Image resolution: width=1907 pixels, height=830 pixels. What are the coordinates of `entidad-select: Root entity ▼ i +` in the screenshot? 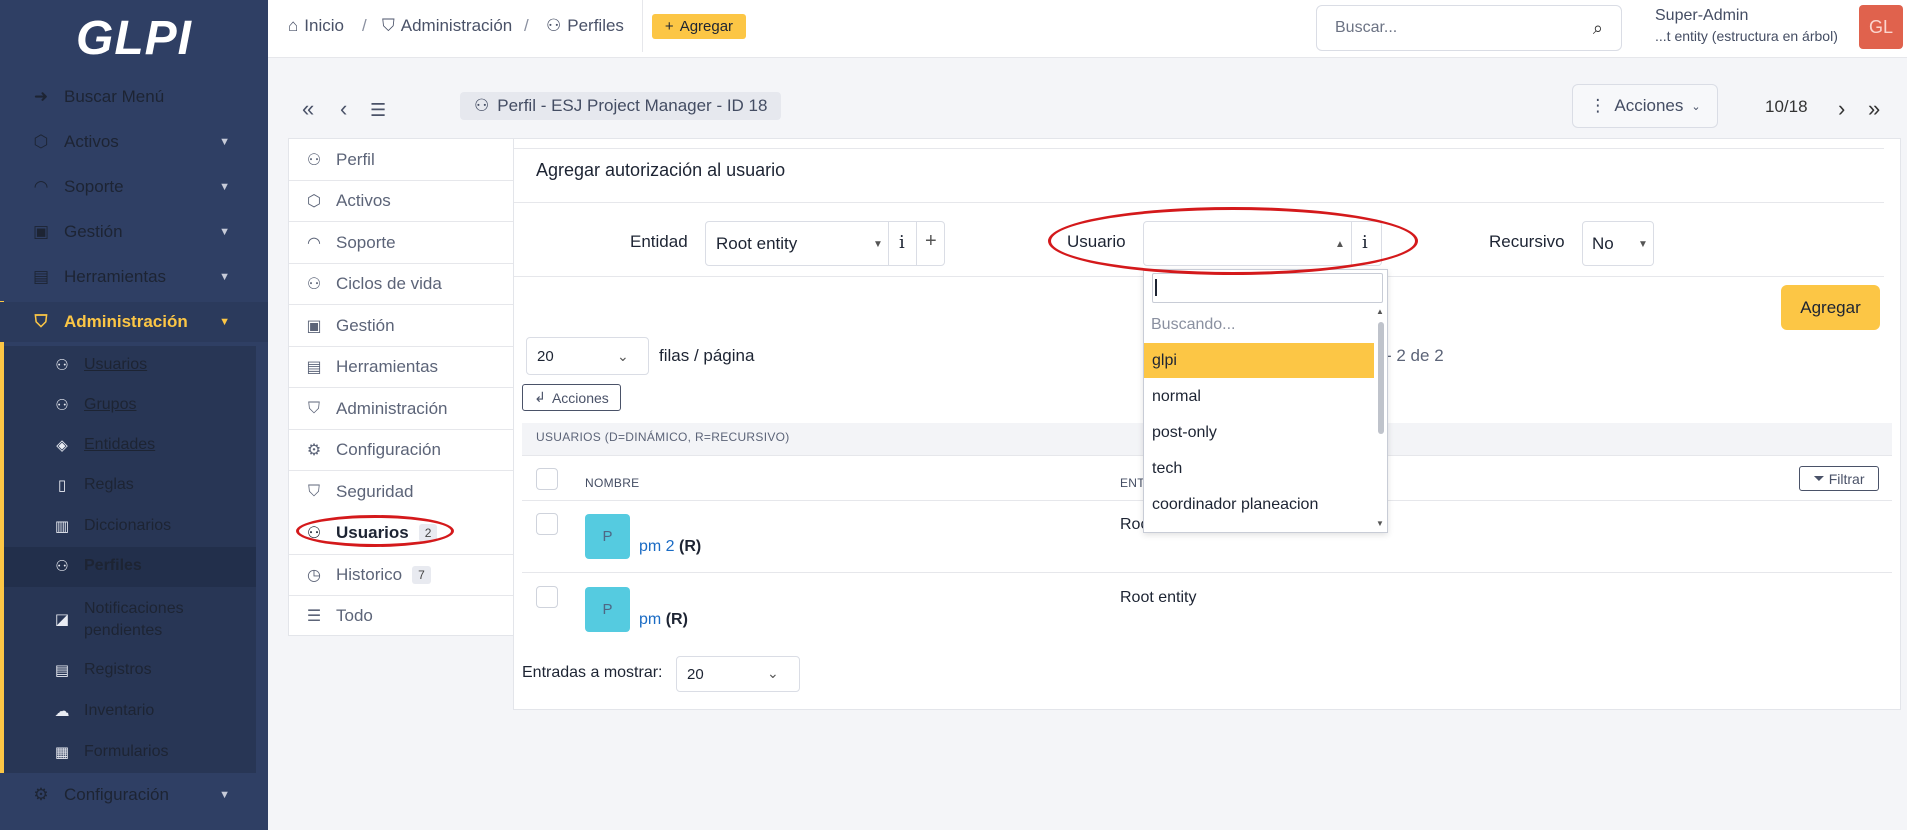 It's located at (825, 243).